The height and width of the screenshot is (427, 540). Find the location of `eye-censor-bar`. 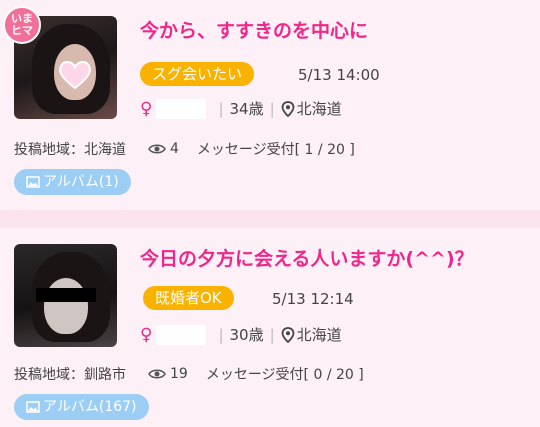

eye-censor-bar is located at coordinates (66, 295).